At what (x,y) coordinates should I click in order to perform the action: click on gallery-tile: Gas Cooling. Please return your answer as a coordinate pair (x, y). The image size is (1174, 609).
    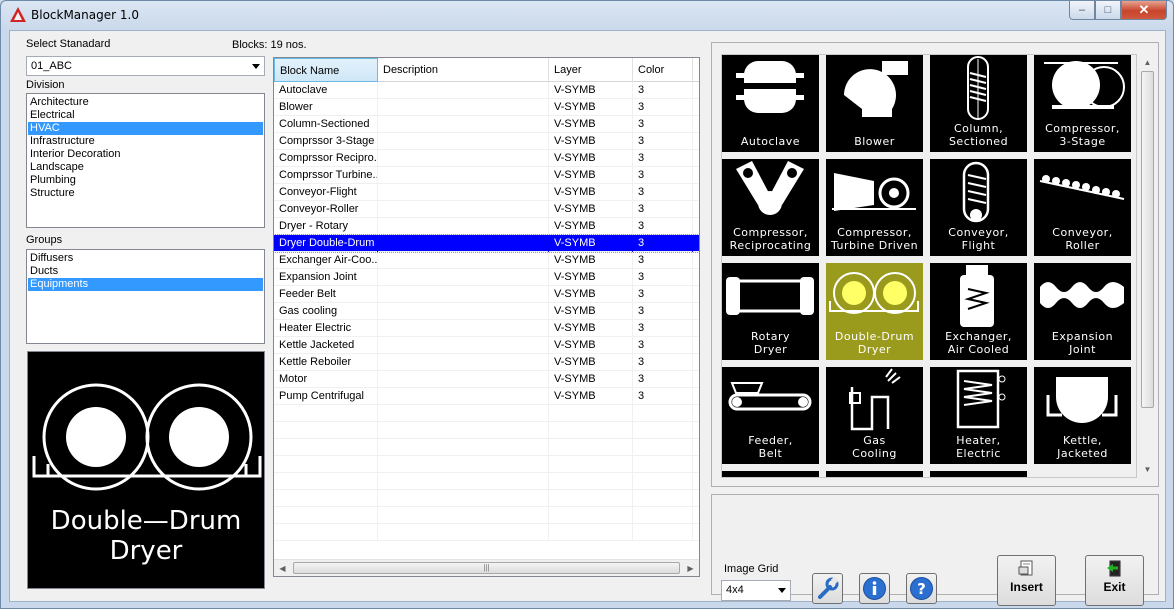
    Looking at the image, I should click on (874, 415).